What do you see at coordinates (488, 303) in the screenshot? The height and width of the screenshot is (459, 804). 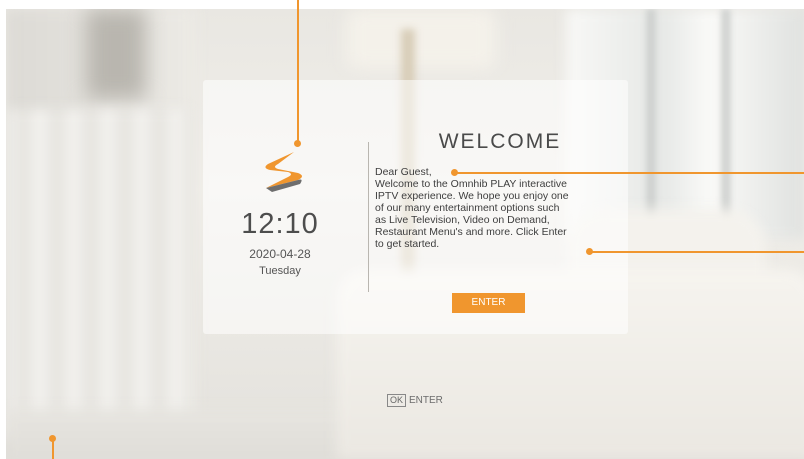 I see `enter-button: ENTER` at bounding box center [488, 303].